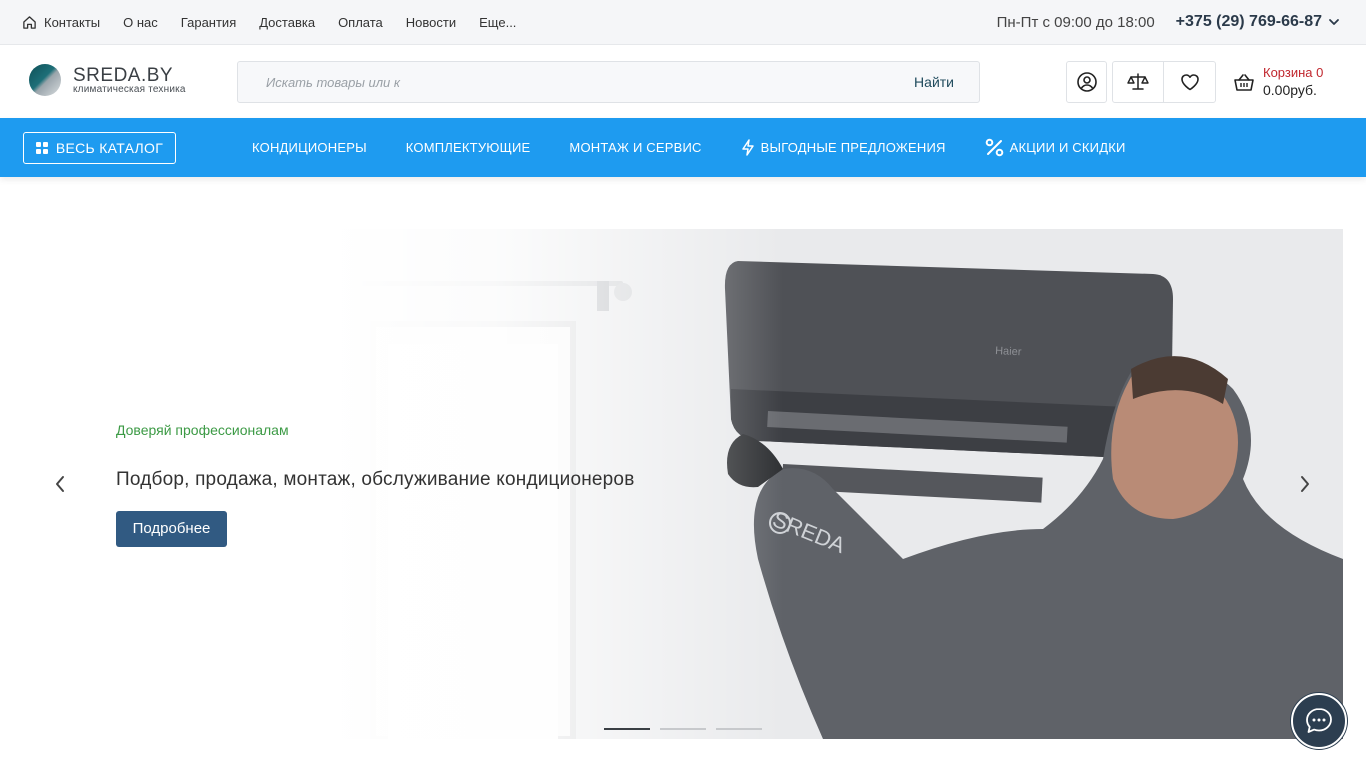 This screenshot has height=768, width=1366. I want to click on menu-item-label: КОМПЛЕКТУЮЩИЕ, so click(468, 147).